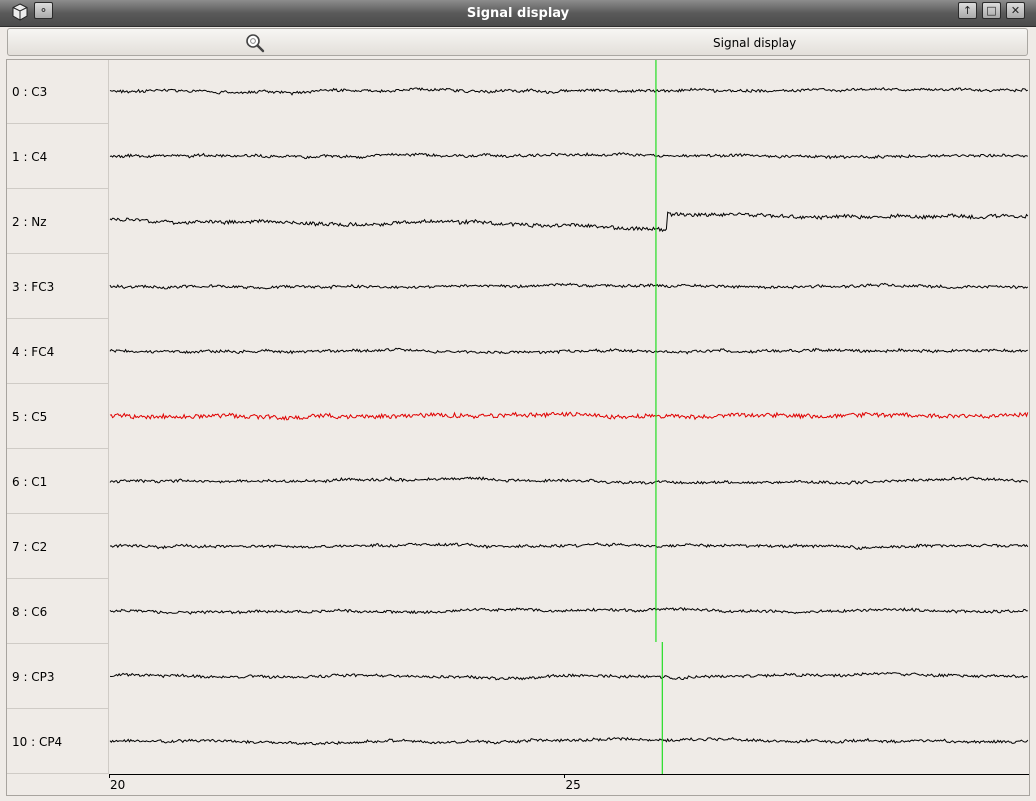 This screenshot has height=801, width=1036. I want to click on maximize-icon: □, so click(991, 10).